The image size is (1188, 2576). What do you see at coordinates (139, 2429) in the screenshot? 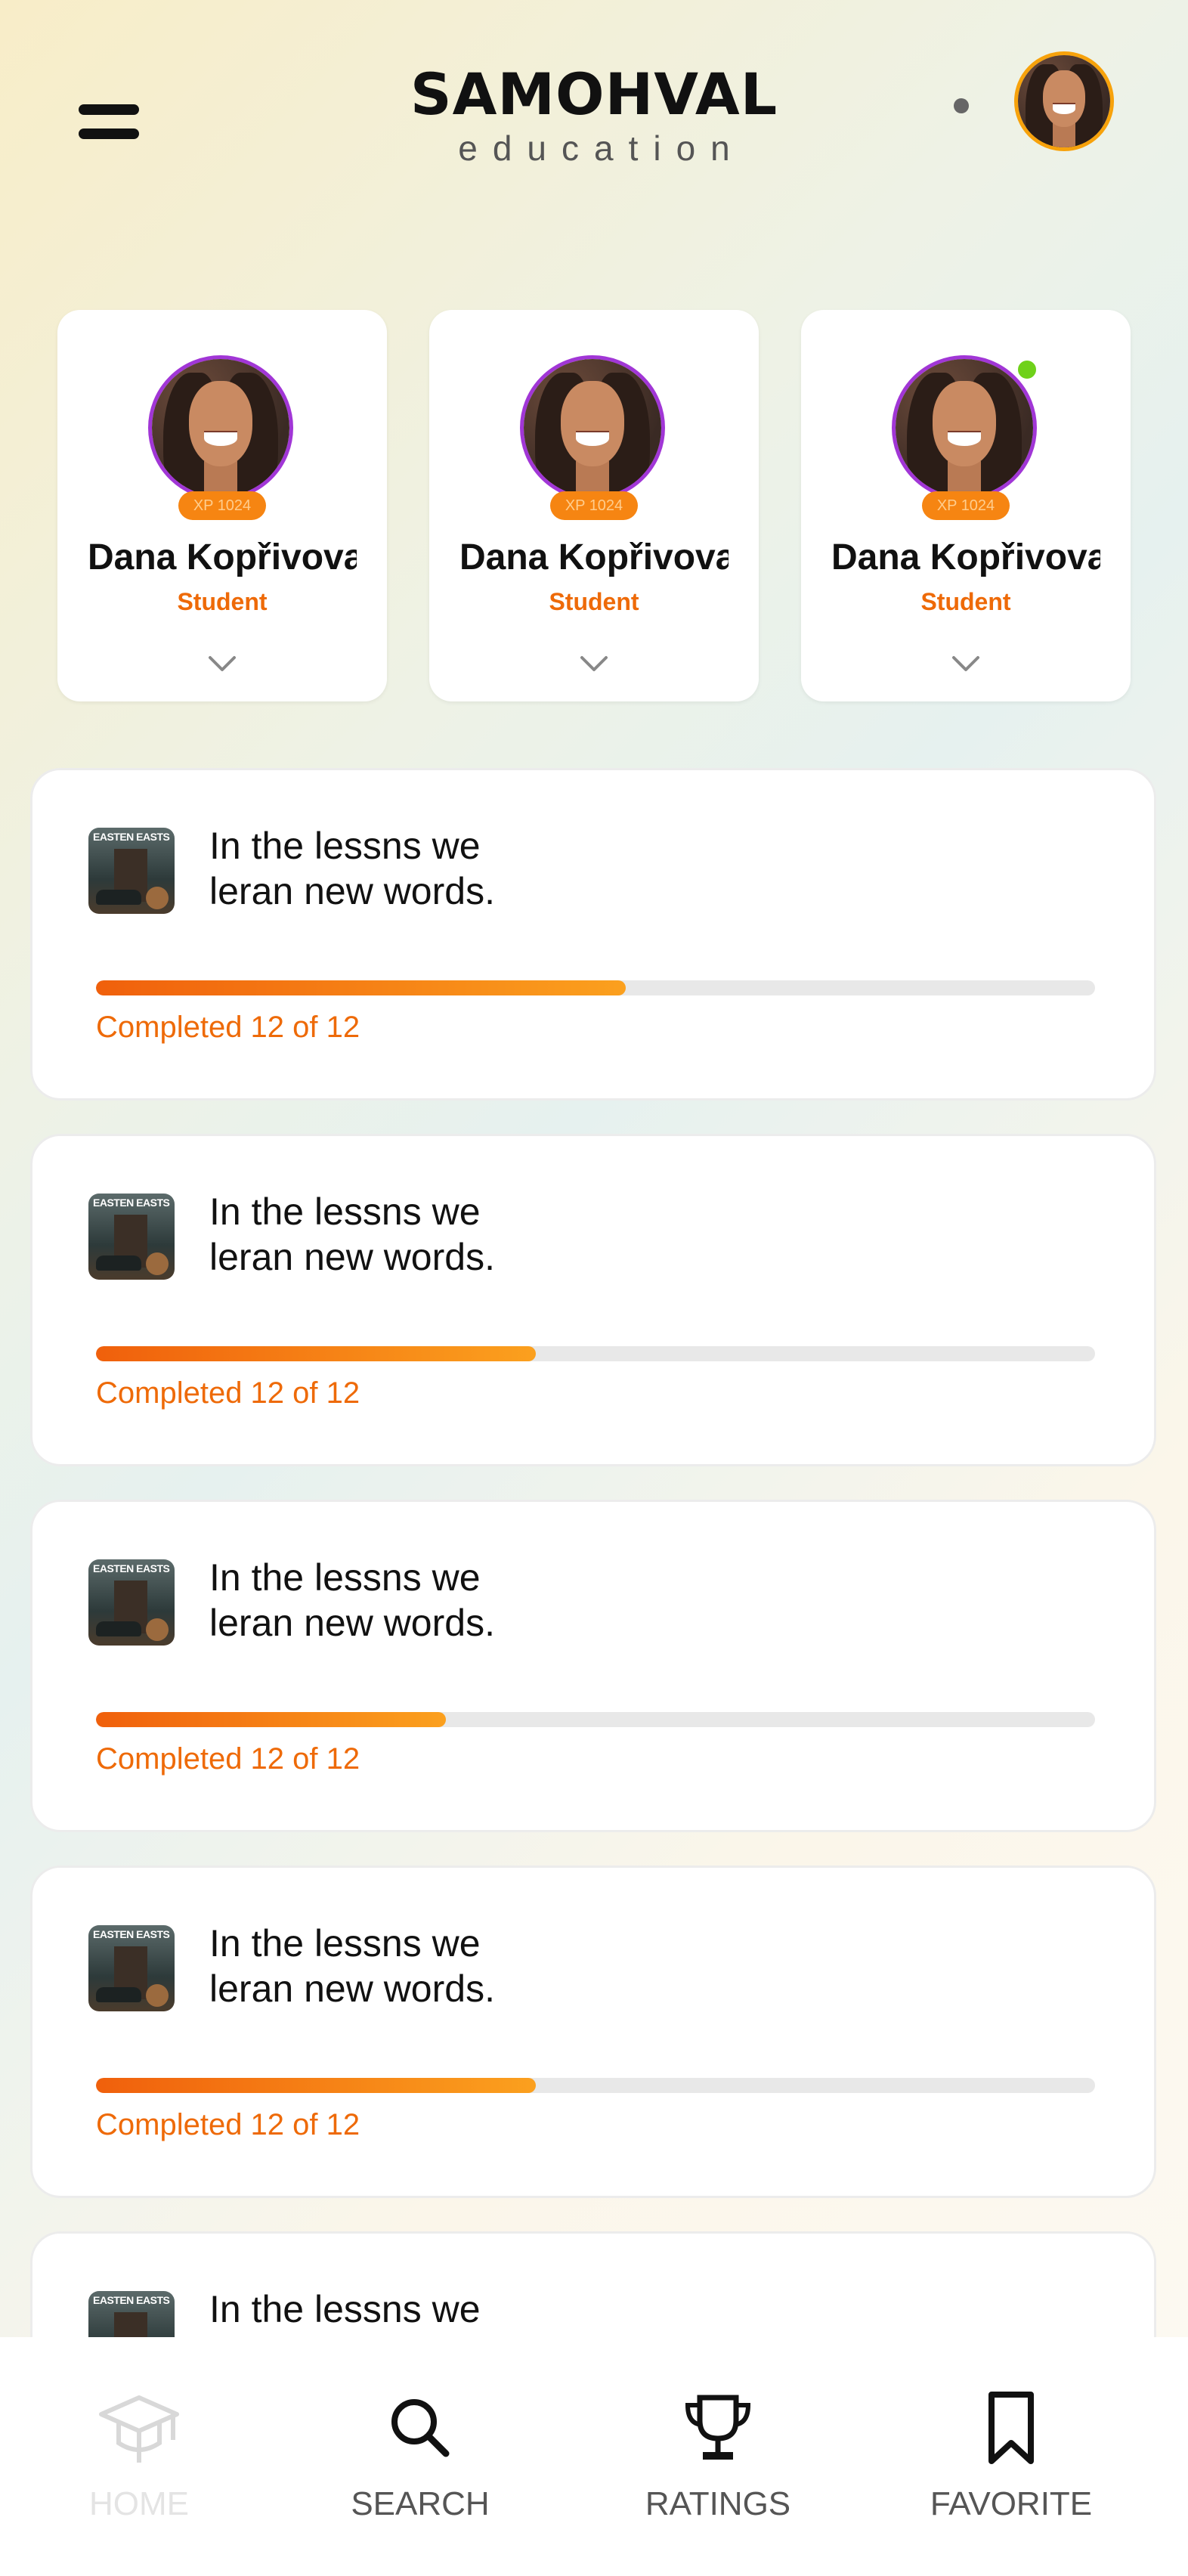
I see `graduation-cap-icon` at bounding box center [139, 2429].